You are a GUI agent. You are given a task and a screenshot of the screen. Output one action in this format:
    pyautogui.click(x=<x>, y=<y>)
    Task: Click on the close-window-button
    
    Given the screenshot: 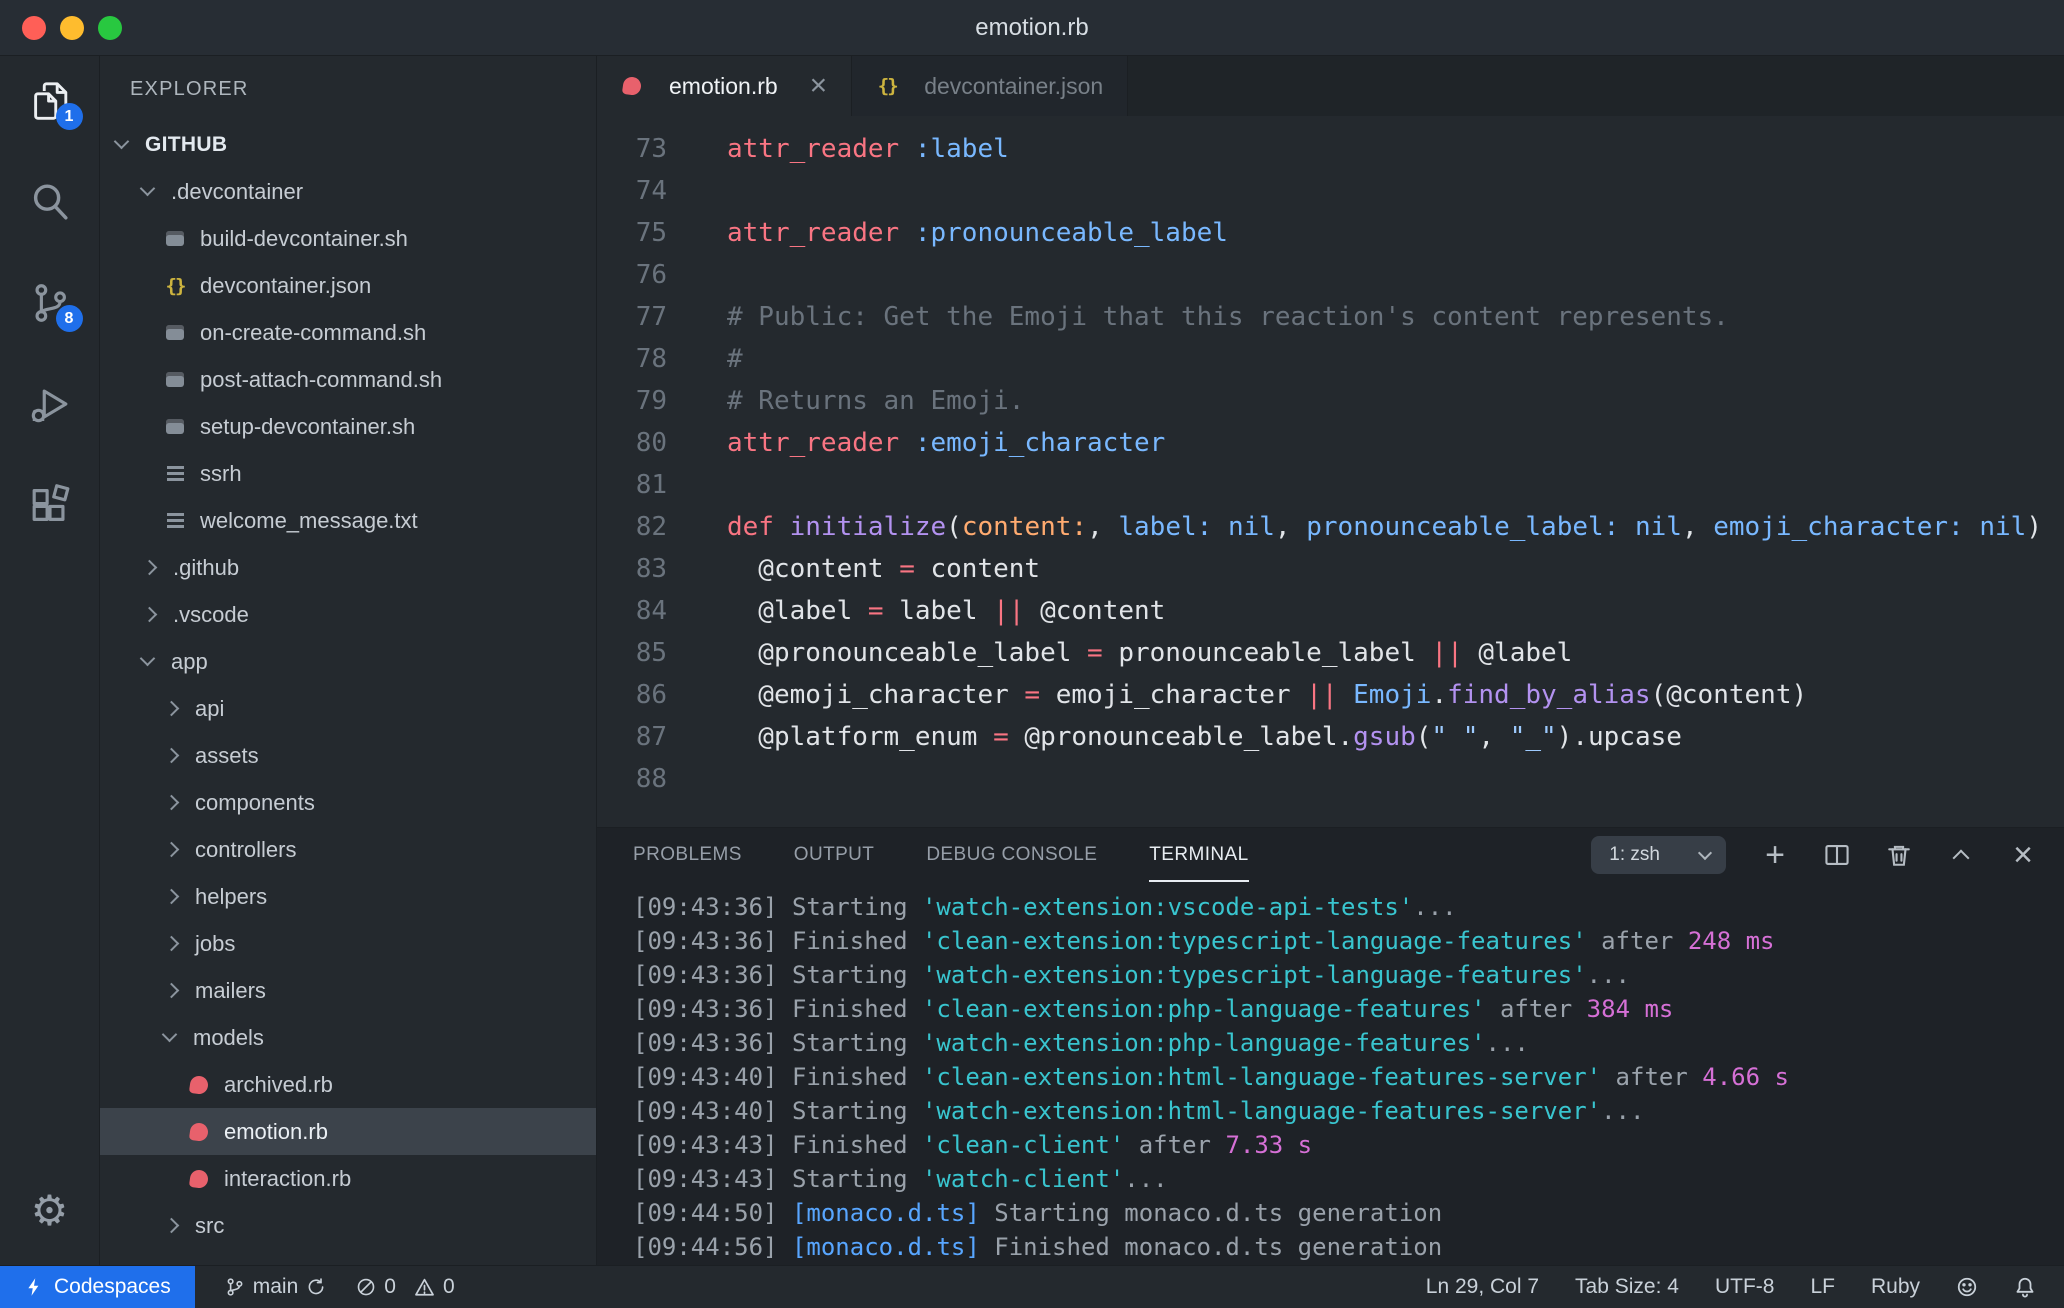 What is the action you would take?
    pyautogui.click(x=34, y=27)
    